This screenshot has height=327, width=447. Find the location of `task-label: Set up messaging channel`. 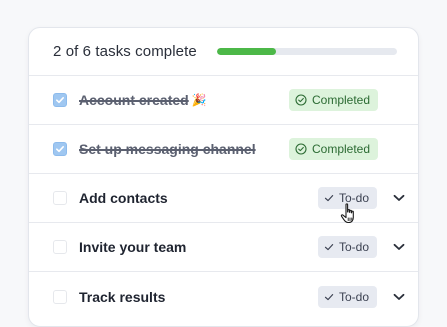

task-label: Set up messaging channel is located at coordinates (167, 149).